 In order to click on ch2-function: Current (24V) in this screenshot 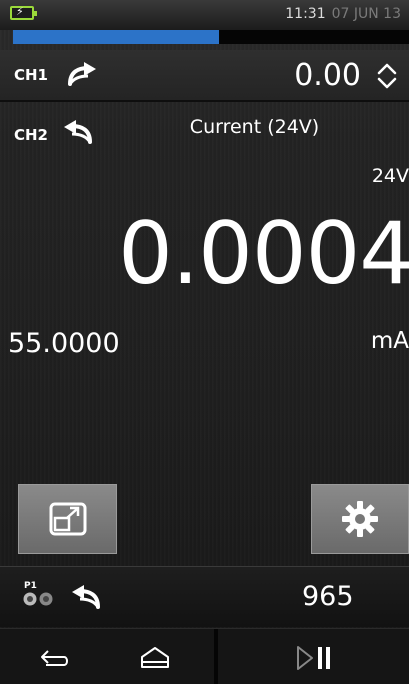, I will do `click(204, 127)`.